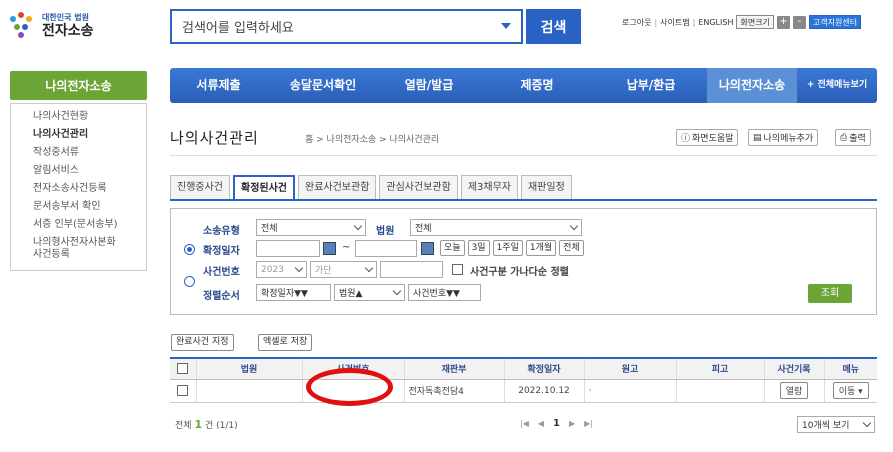  What do you see at coordinates (285, 342) in the screenshot?
I see `excel-save-button: 엑셀로 저장` at bounding box center [285, 342].